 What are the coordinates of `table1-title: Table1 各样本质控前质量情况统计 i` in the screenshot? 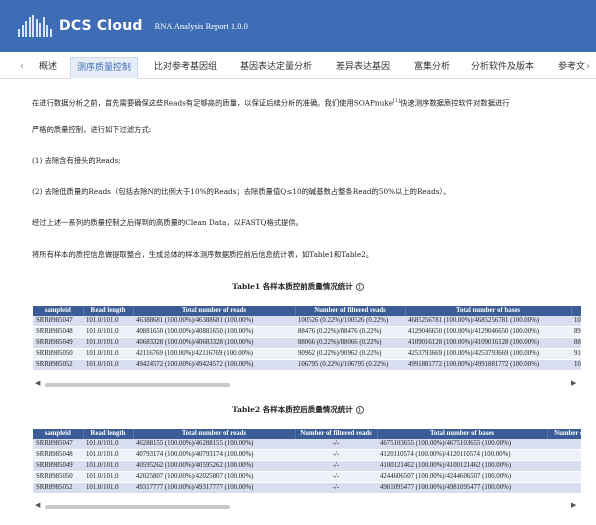 It's located at (298, 286).